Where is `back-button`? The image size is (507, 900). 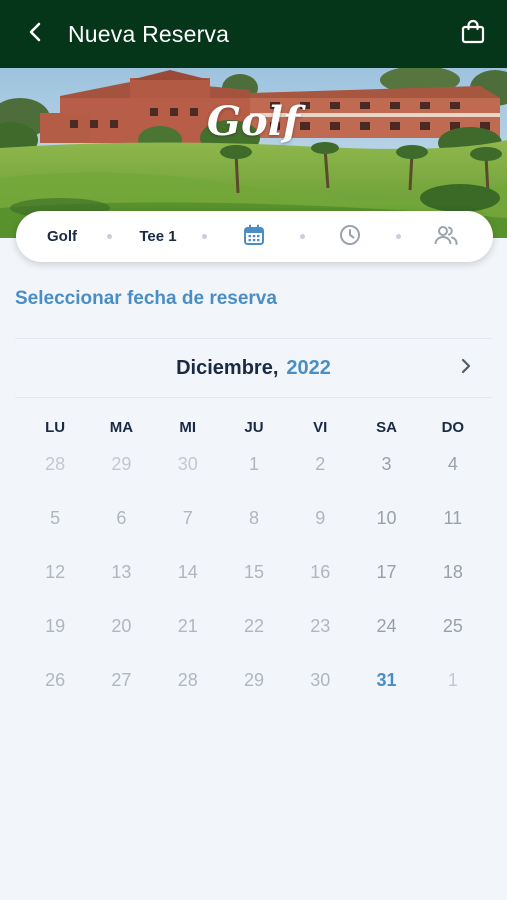
back-button is located at coordinates (36, 34).